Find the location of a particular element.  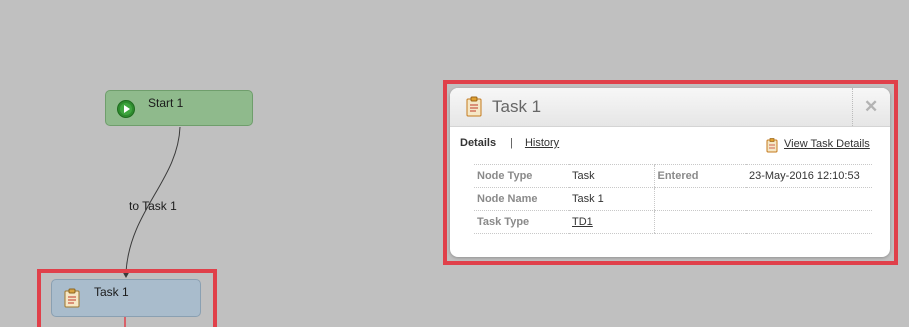

popup-tabs: Details | History is located at coordinates (509, 143).